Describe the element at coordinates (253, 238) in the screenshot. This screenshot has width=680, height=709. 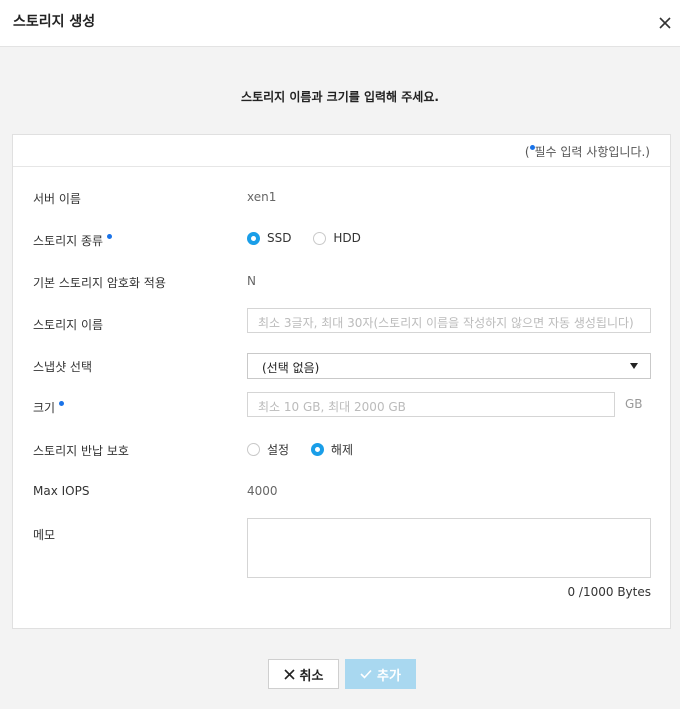
I see `radio-ssd-circle` at that location.